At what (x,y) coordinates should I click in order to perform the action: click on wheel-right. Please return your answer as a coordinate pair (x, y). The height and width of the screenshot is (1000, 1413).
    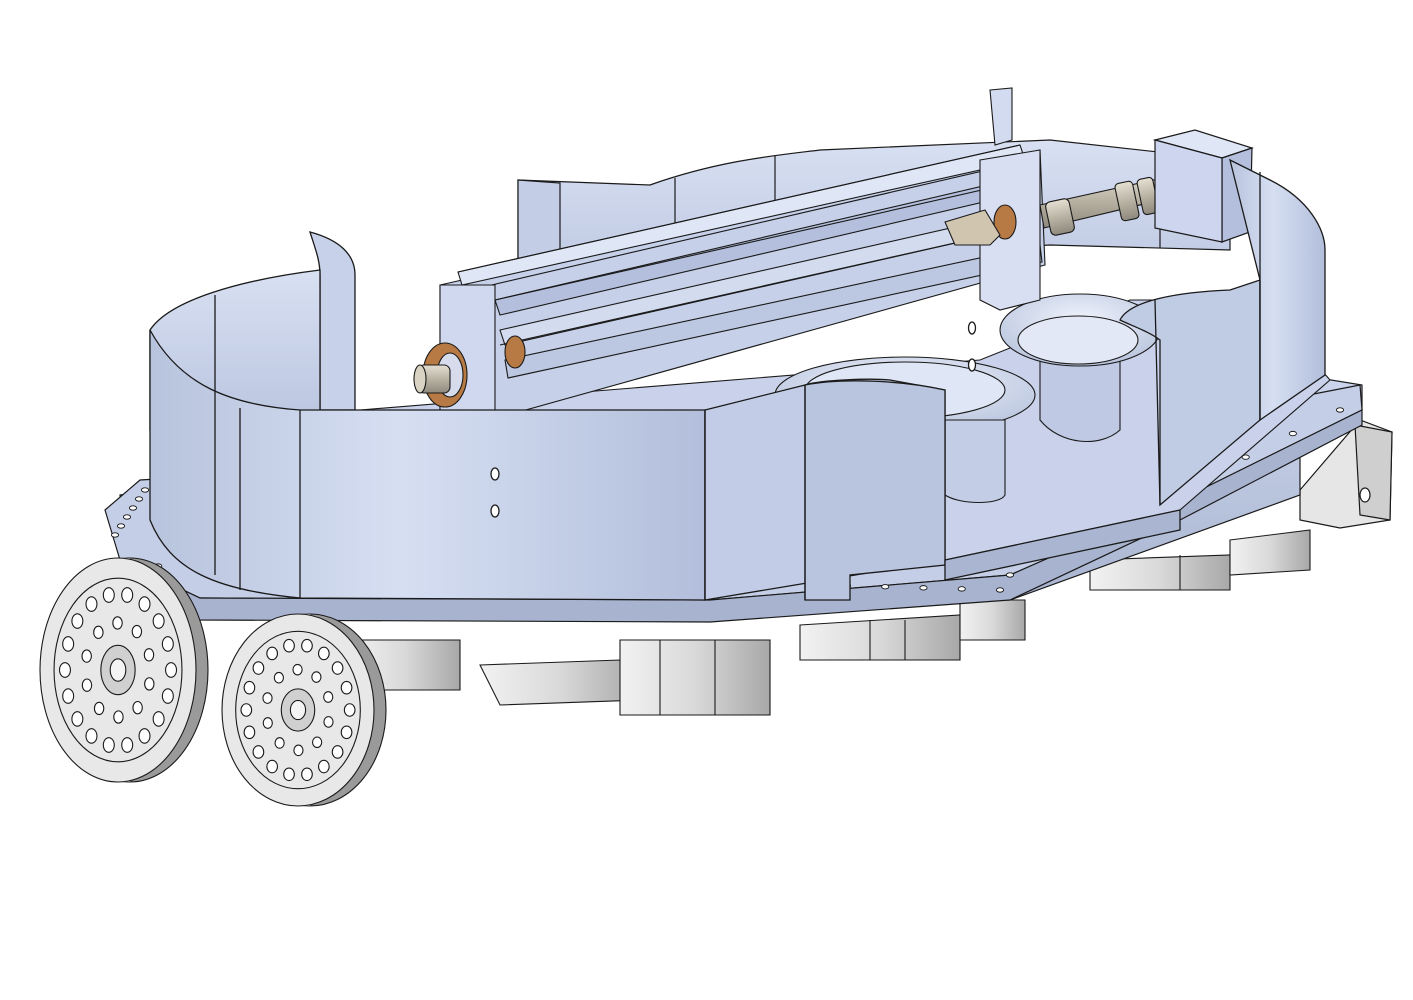
    Looking at the image, I should click on (304, 710).